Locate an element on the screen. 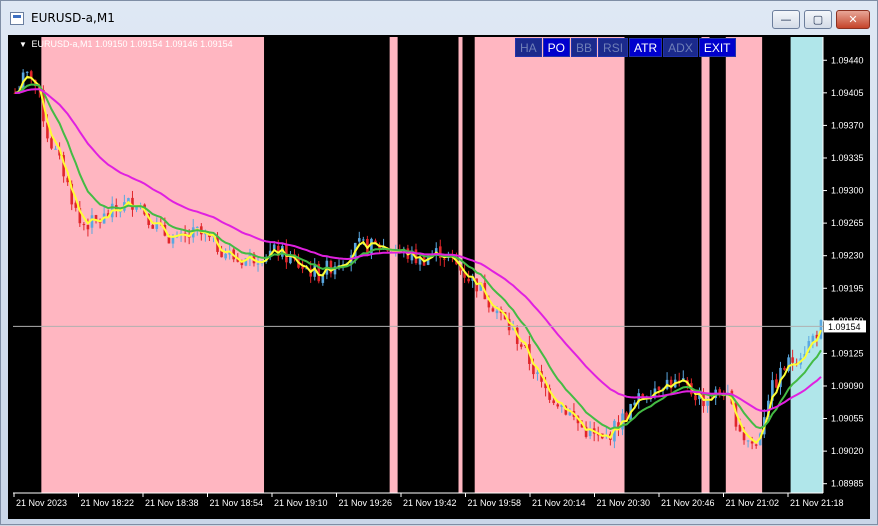 This screenshot has width=878, height=526. time-tick-label: 21 Nov 18:22 is located at coordinates (108, 503).